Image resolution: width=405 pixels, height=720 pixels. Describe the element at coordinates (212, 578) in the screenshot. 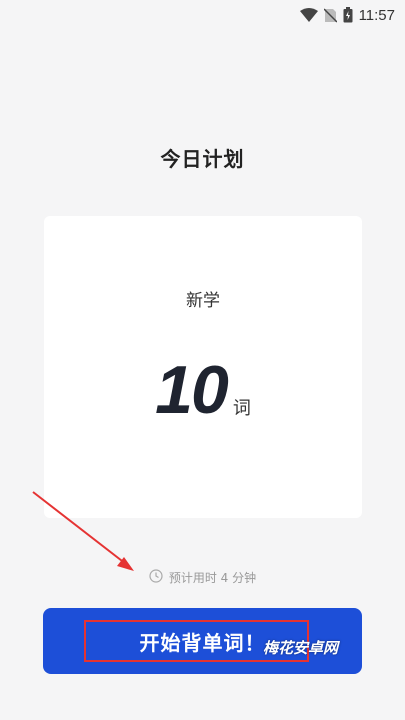

I see `estimated-time-text: 预计用时 4 分钟` at that location.